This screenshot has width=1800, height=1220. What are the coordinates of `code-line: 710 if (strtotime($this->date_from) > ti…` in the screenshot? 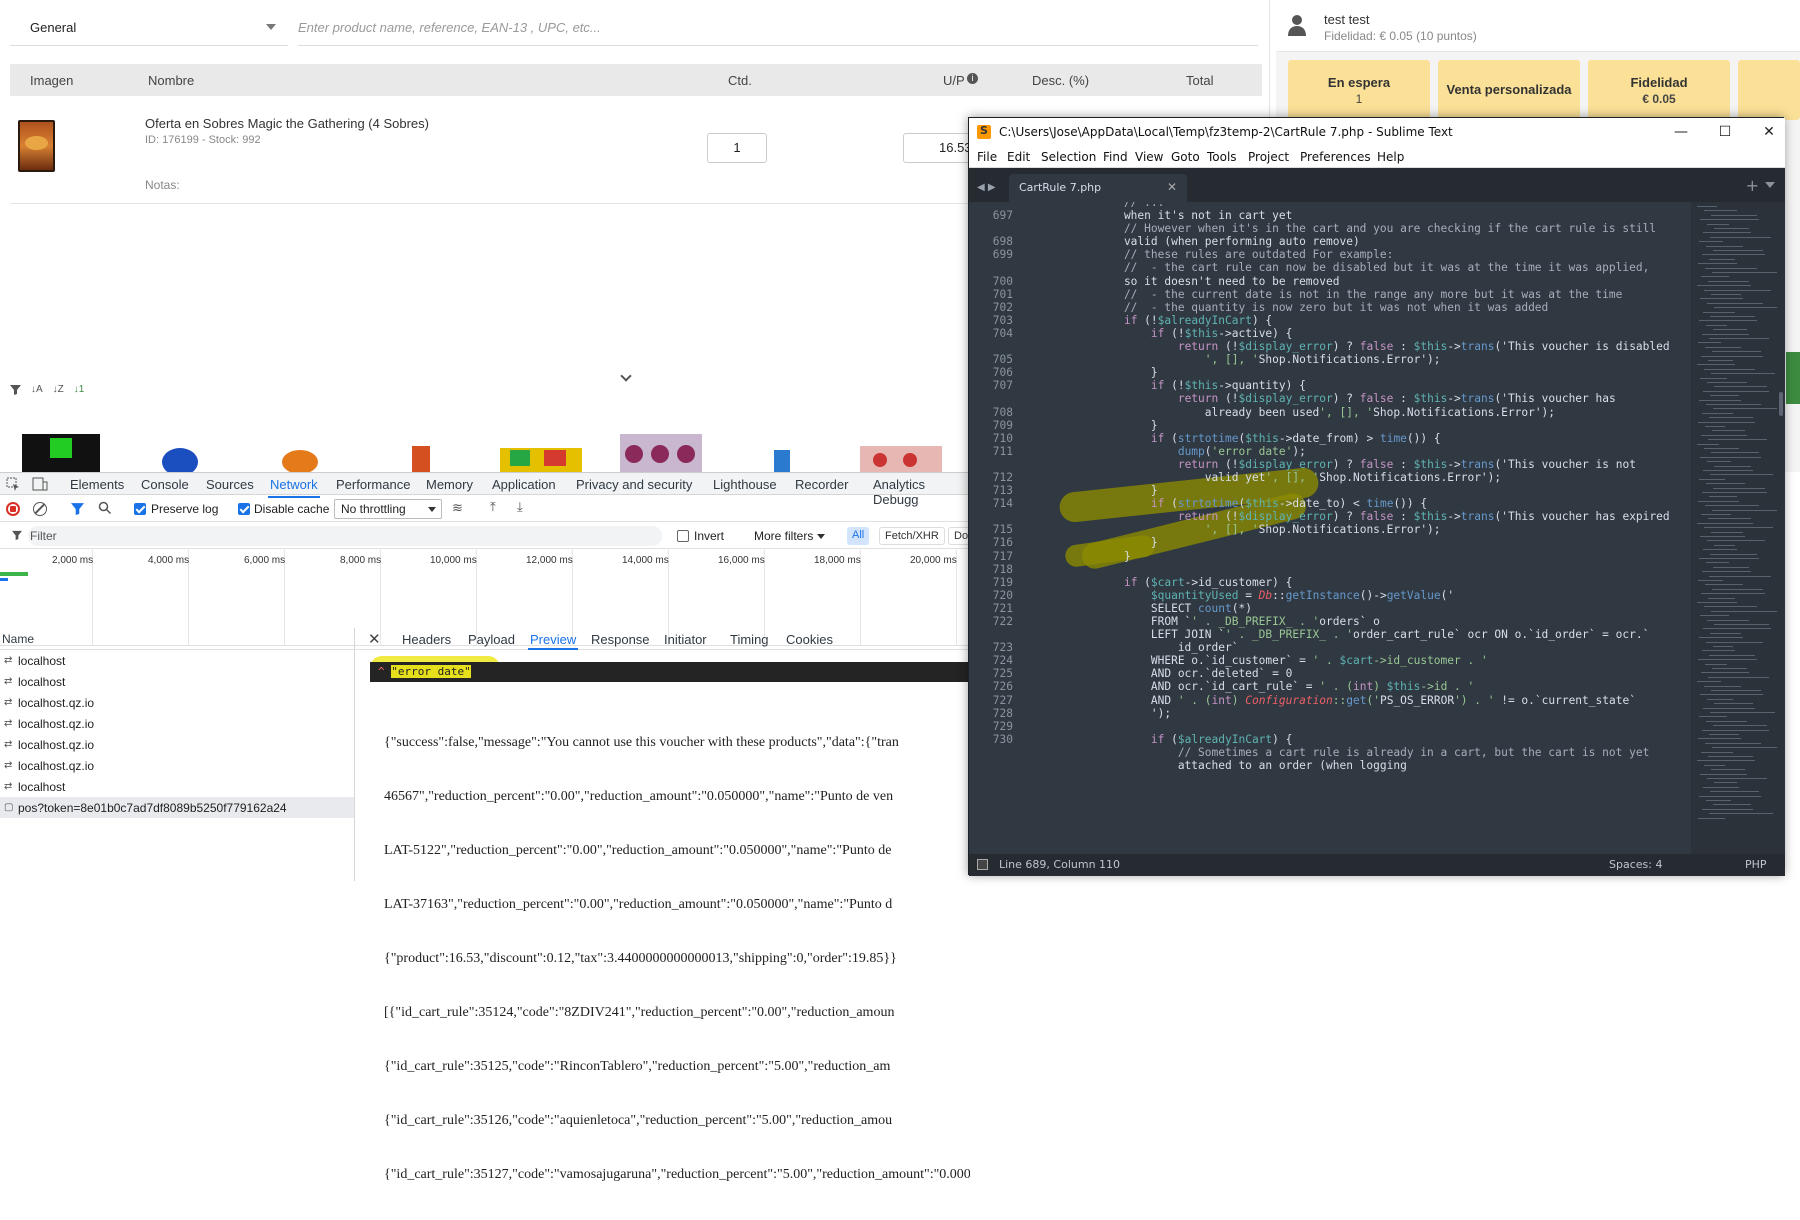 It's located at (1329, 438).